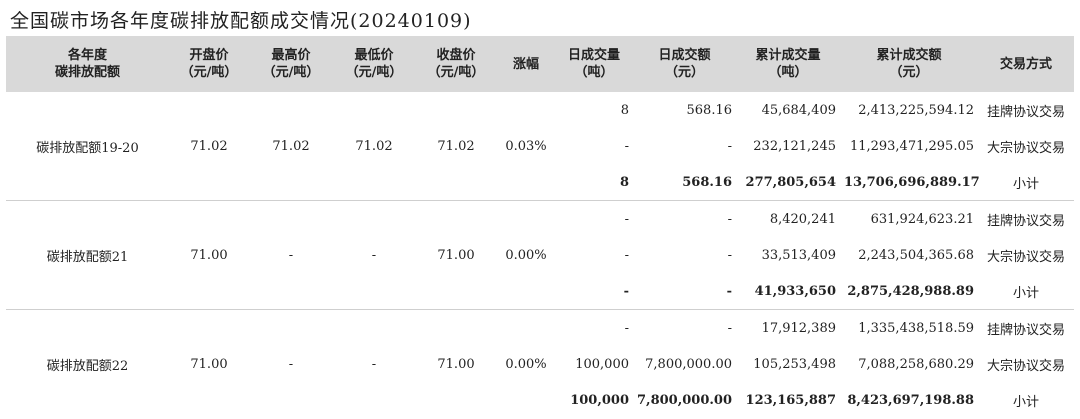 The height and width of the screenshot is (419, 1080). Describe the element at coordinates (87, 146) in the screenshot. I see `quota-name: 碳排放配额19-20` at that location.